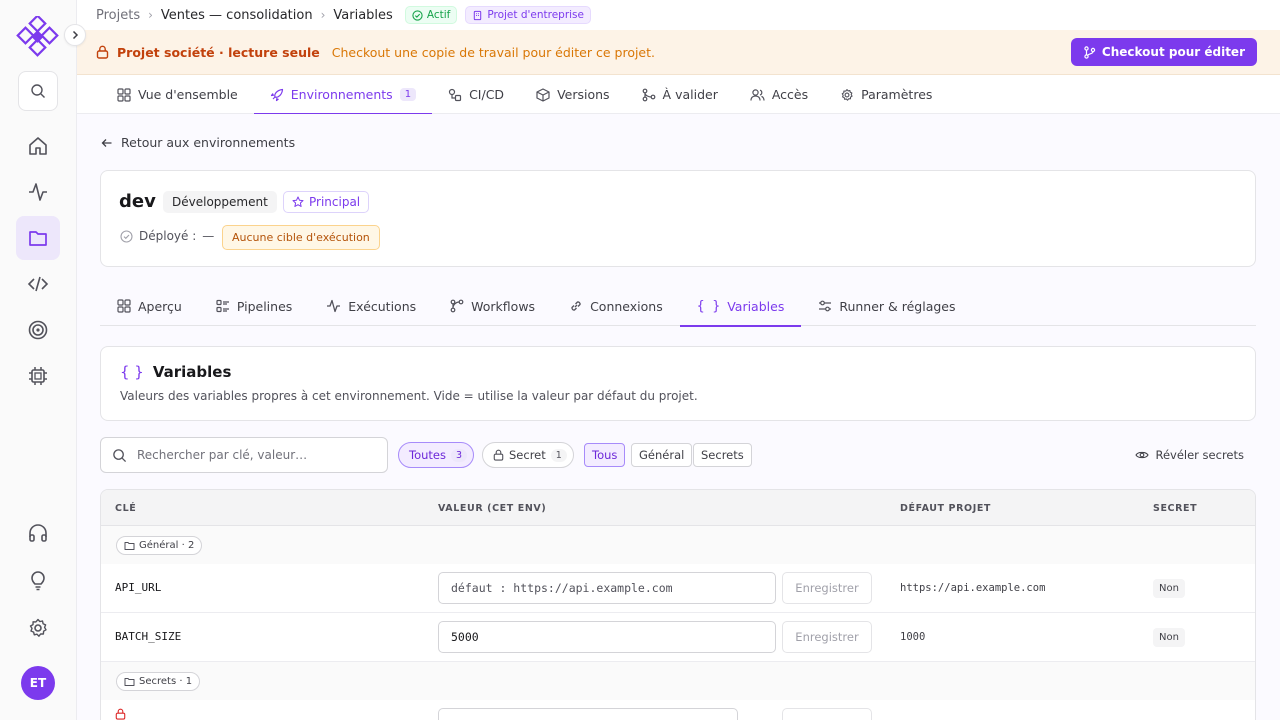  What do you see at coordinates (757, 94) in the screenshot?
I see `users-icon` at bounding box center [757, 94].